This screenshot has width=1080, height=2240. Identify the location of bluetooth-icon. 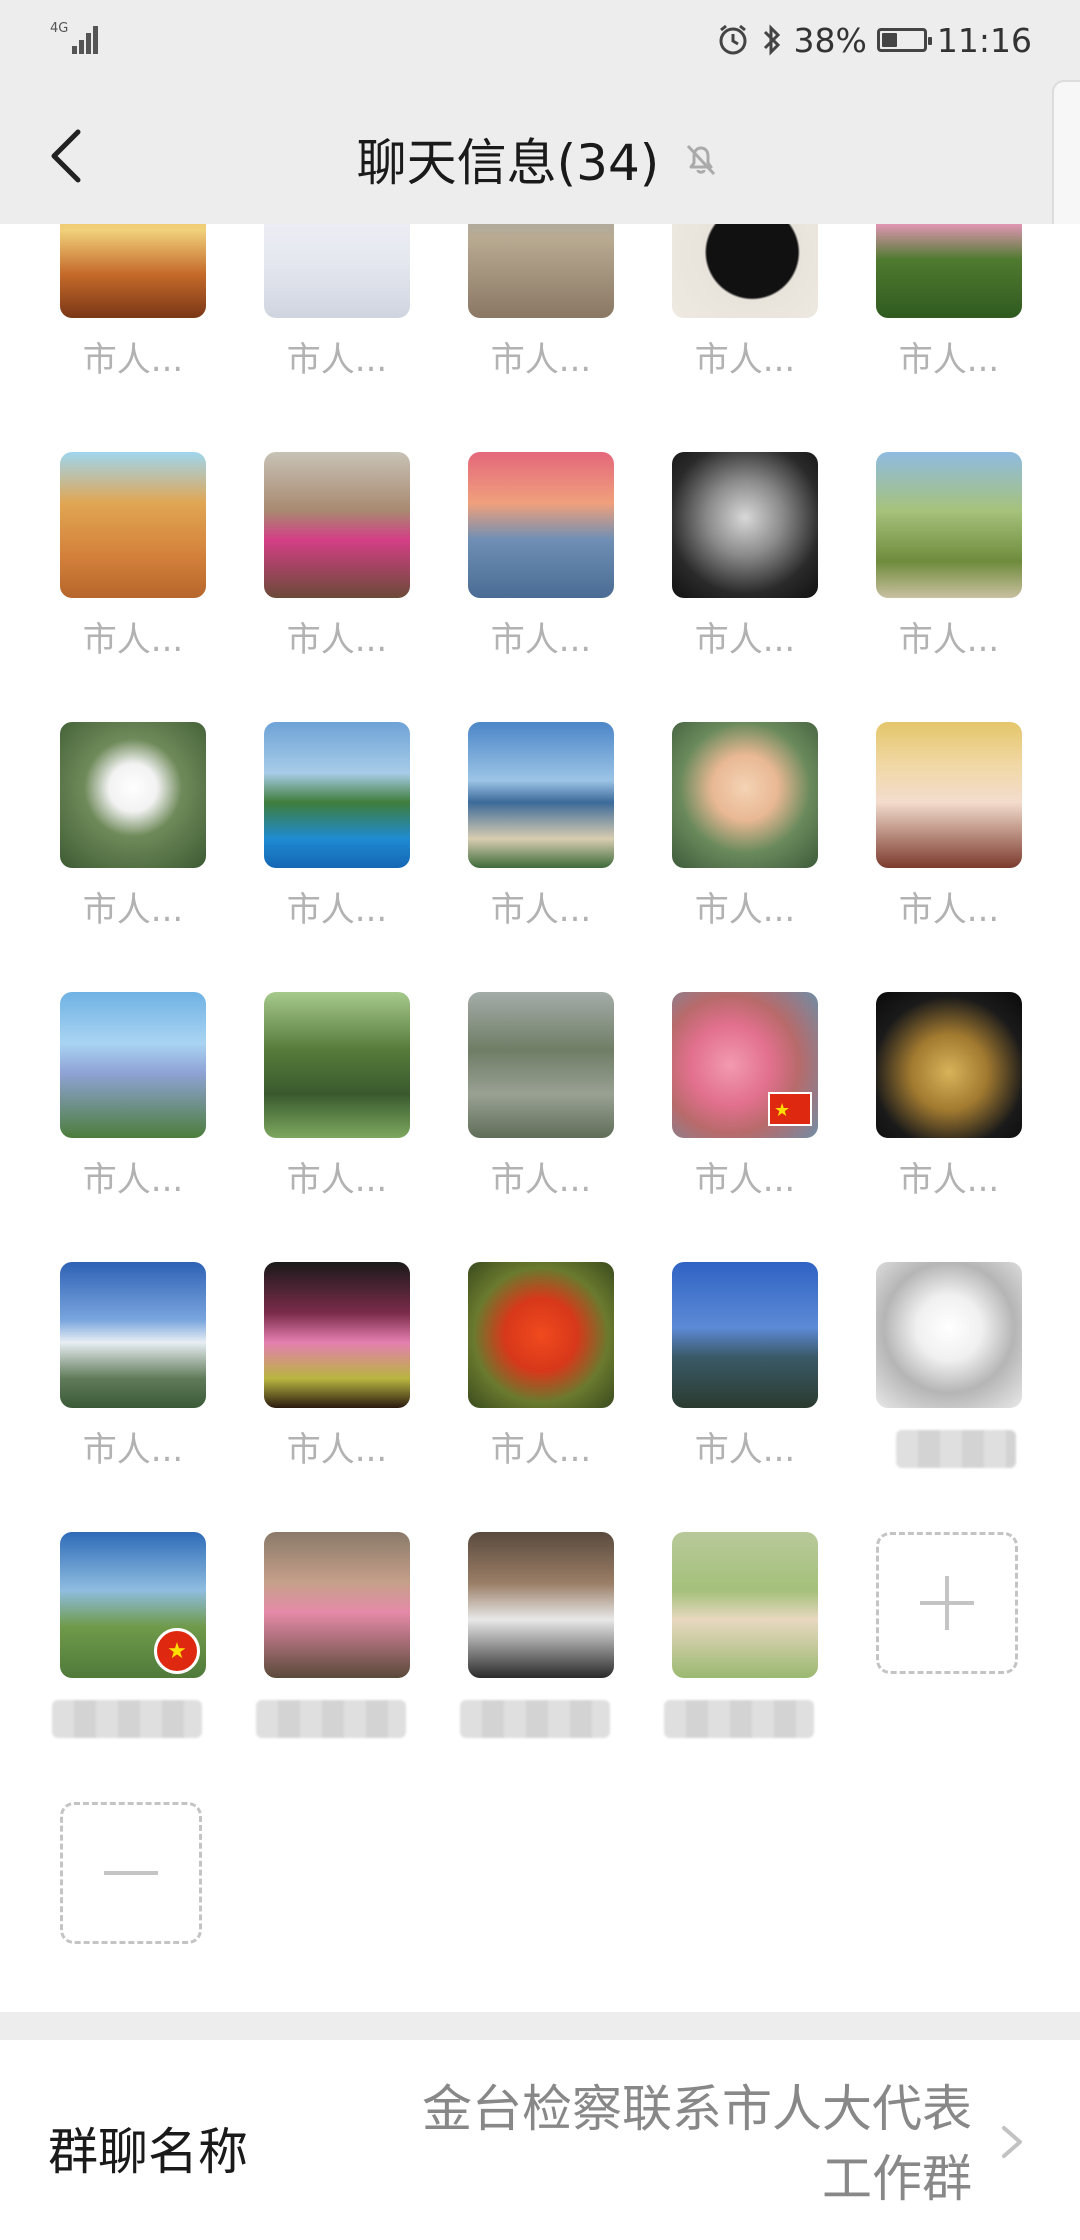
(771, 40).